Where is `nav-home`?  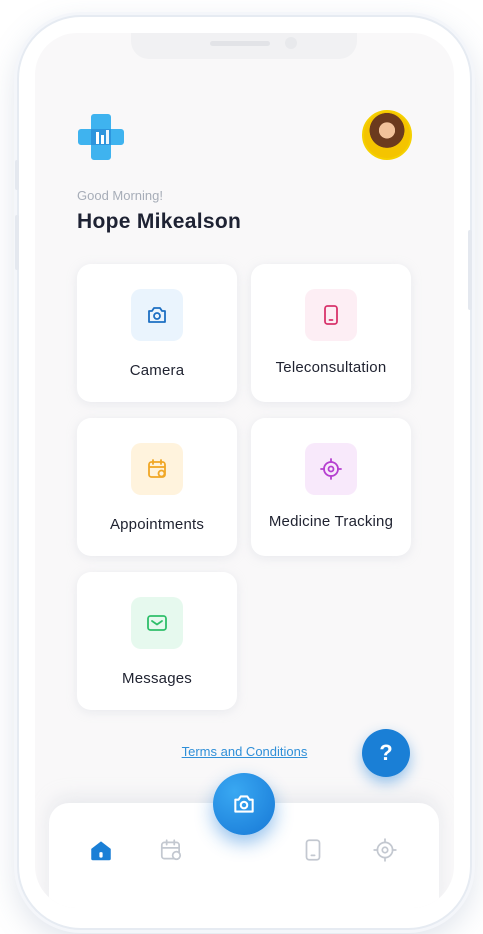 nav-home is located at coordinates (101, 850).